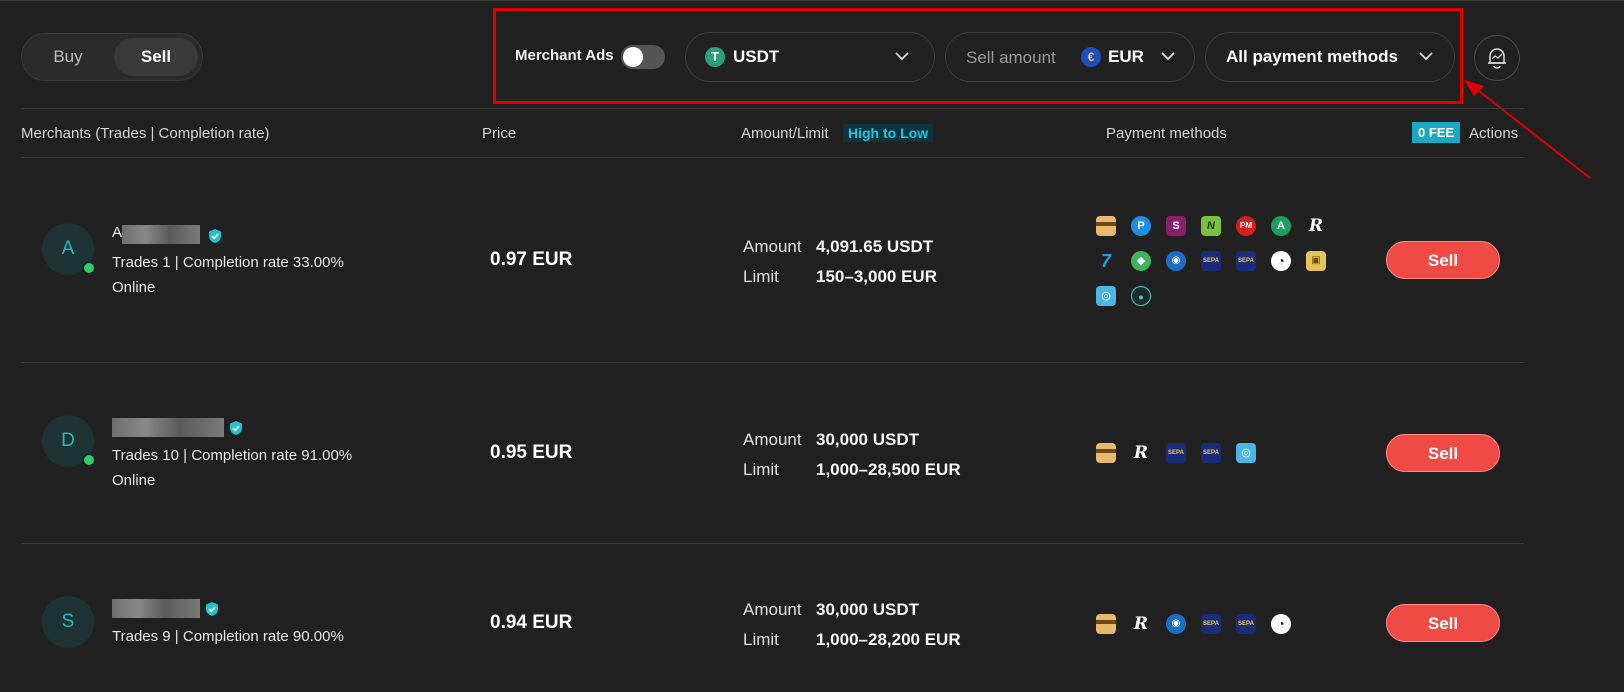 This screenshot has height=692, width=1624. What do you see at coordinates (232, 455) in the screenshot?
I see `merchant-stats: Trades 10 | Completion rate 91.00%` at bounding box center [232, 455].